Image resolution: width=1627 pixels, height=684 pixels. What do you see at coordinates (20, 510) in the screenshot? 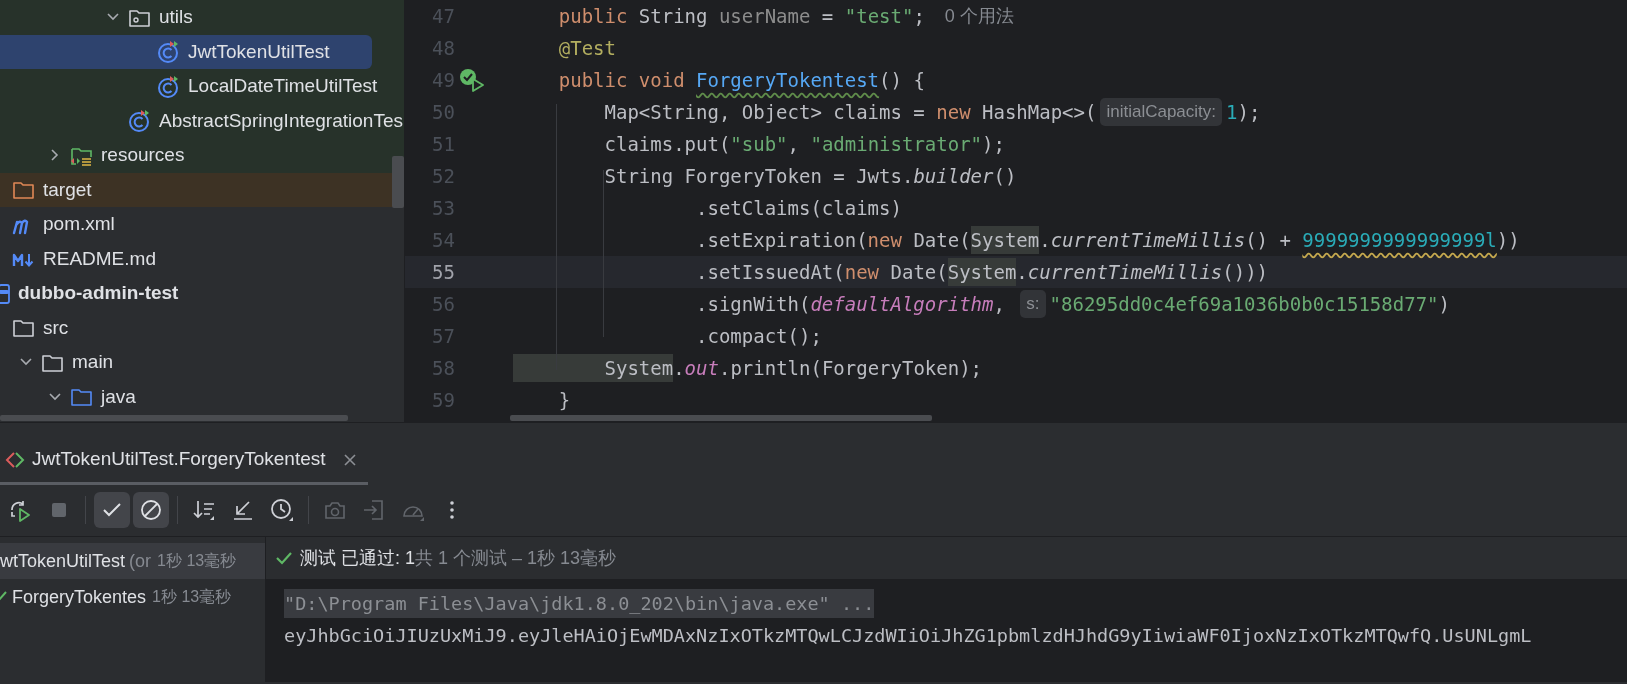
I see `rerun-icon` at bounding box center [20, 510].